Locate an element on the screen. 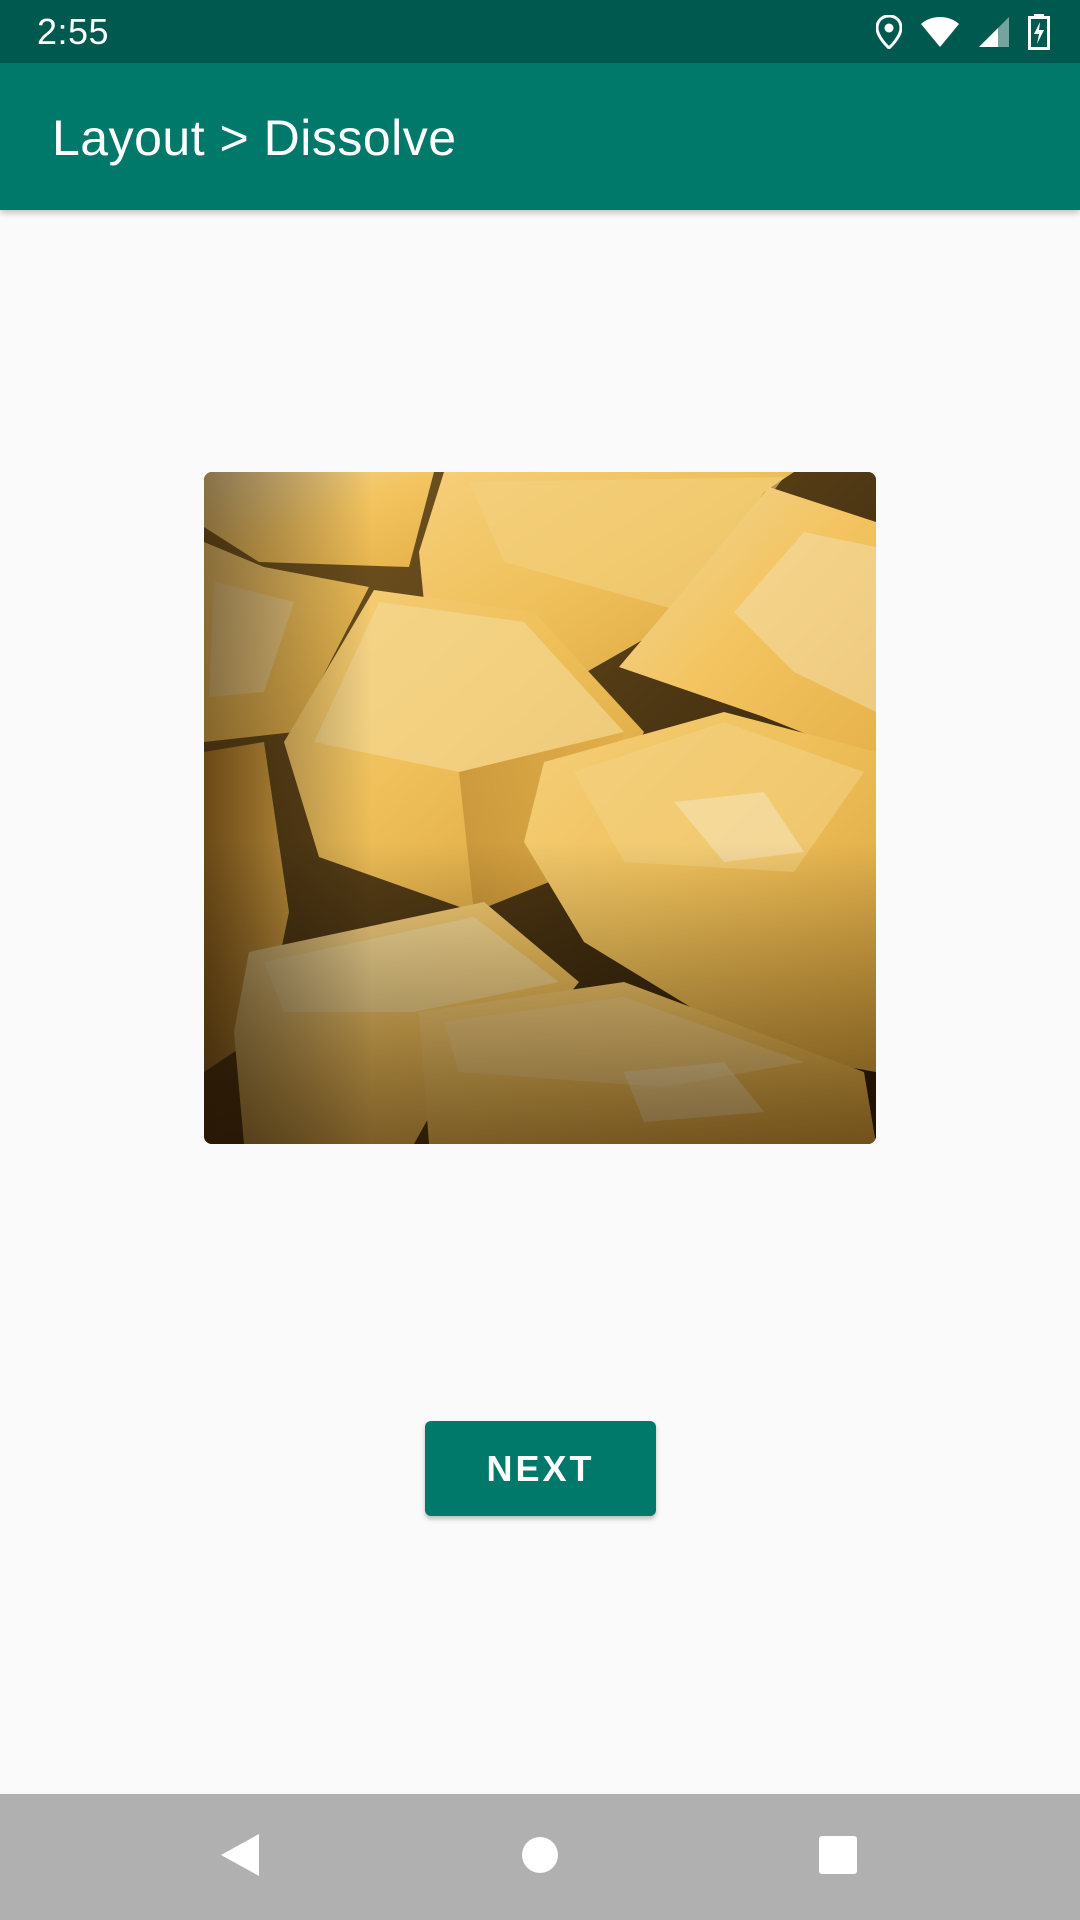  battery-charging-icon is located at coordinates (1039, 32).